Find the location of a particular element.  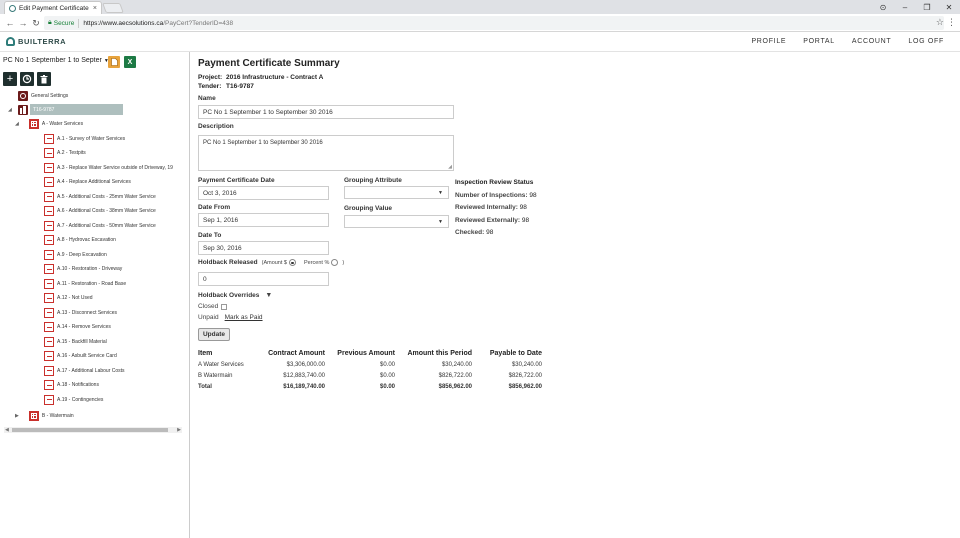

col-amount-this-period: Amount this Period is located at coordinates (439, 353).